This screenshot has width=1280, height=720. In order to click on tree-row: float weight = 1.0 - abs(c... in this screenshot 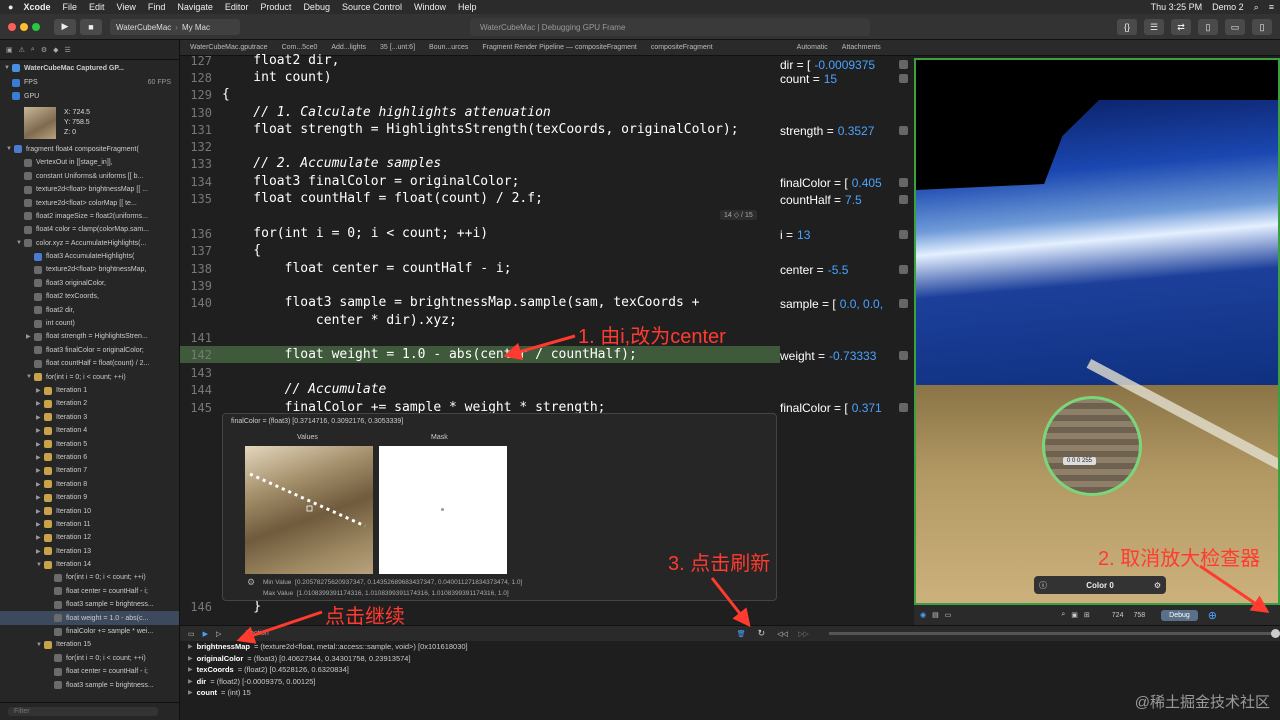, I will do `click(89, 618)`.